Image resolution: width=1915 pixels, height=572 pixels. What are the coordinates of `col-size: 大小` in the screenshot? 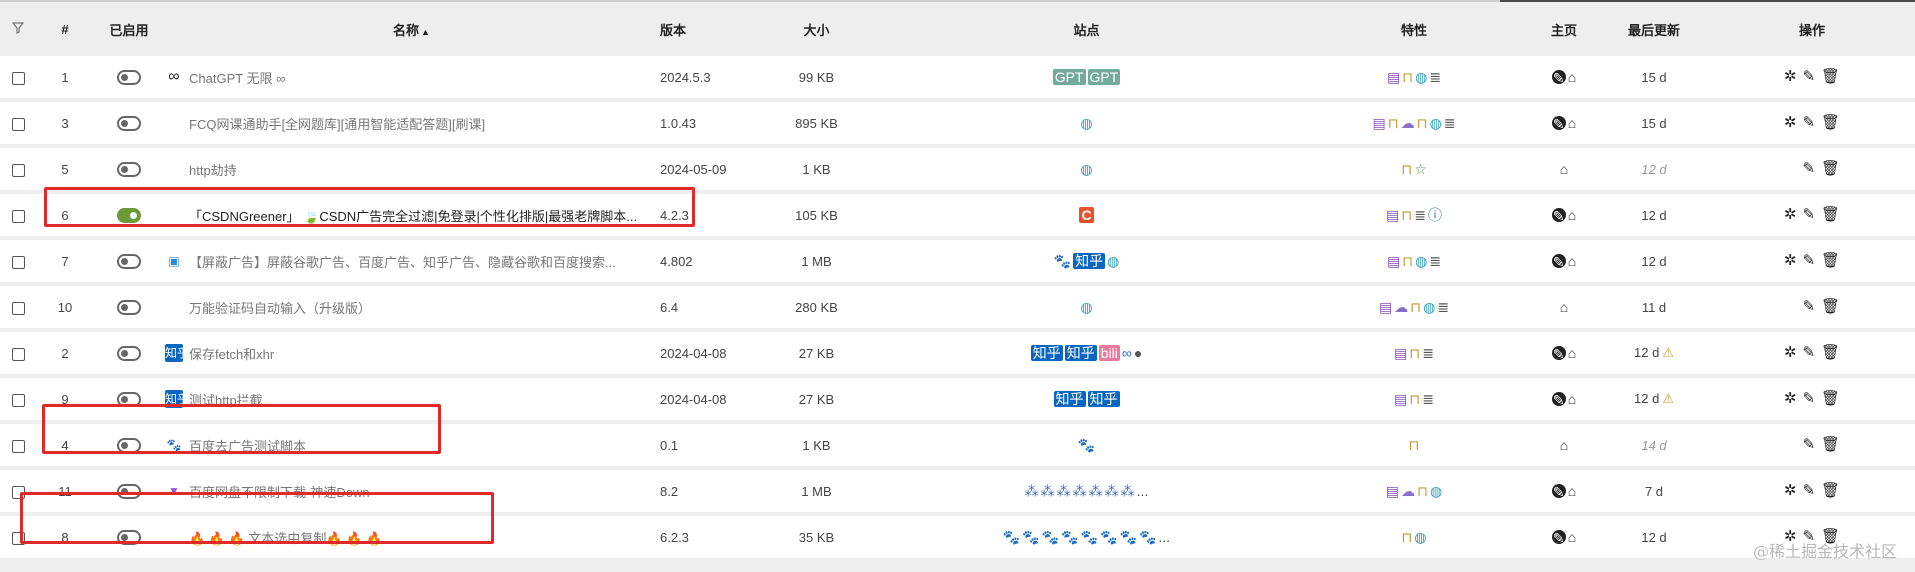 It's located at (816, 29).